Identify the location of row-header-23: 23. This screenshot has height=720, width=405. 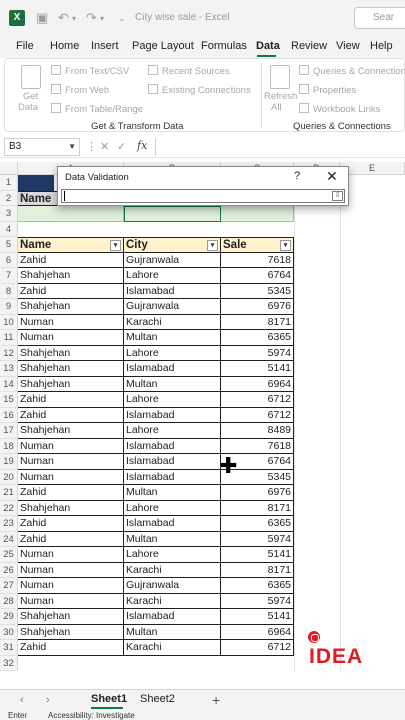
(9, 524).